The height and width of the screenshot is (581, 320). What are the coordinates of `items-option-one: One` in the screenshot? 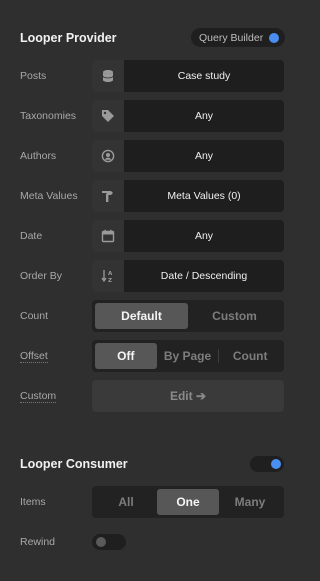 It's located at (188, 502).